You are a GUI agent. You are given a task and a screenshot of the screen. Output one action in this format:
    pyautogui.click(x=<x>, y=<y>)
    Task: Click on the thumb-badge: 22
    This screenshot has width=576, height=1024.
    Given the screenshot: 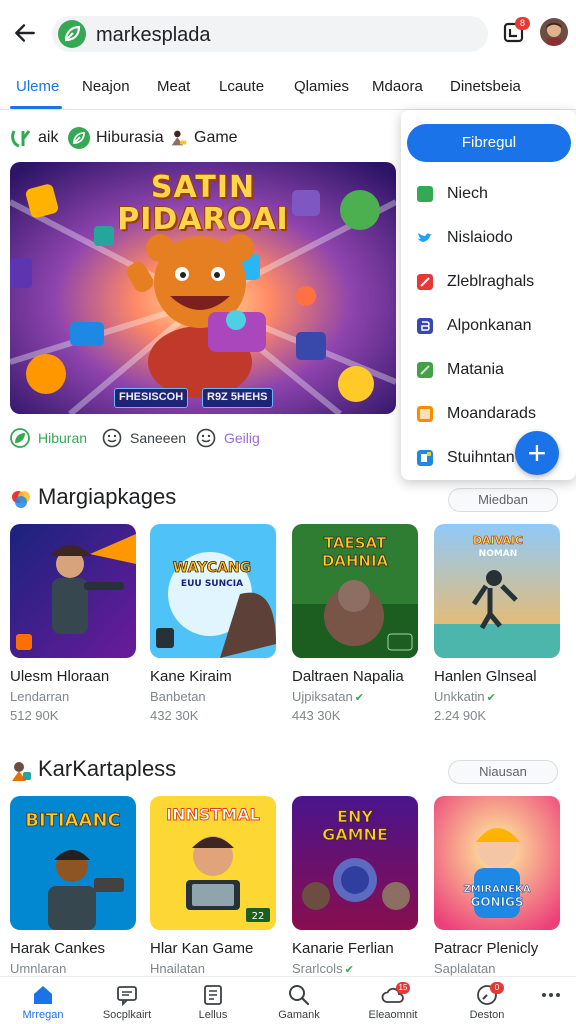 What is the action you would take?
    pyautogui.click(x=258, y=916)
    